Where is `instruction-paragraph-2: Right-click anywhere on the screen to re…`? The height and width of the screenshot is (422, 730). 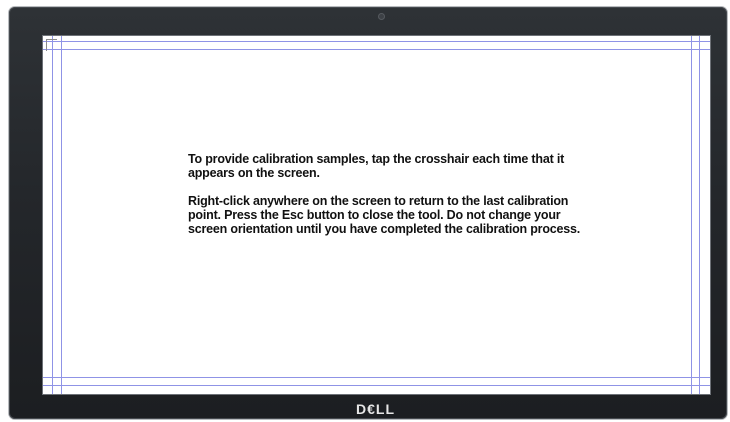 instruction-paragraph-2: Right-click anywhere on the screen to re… is located at coordinates (384, 215).